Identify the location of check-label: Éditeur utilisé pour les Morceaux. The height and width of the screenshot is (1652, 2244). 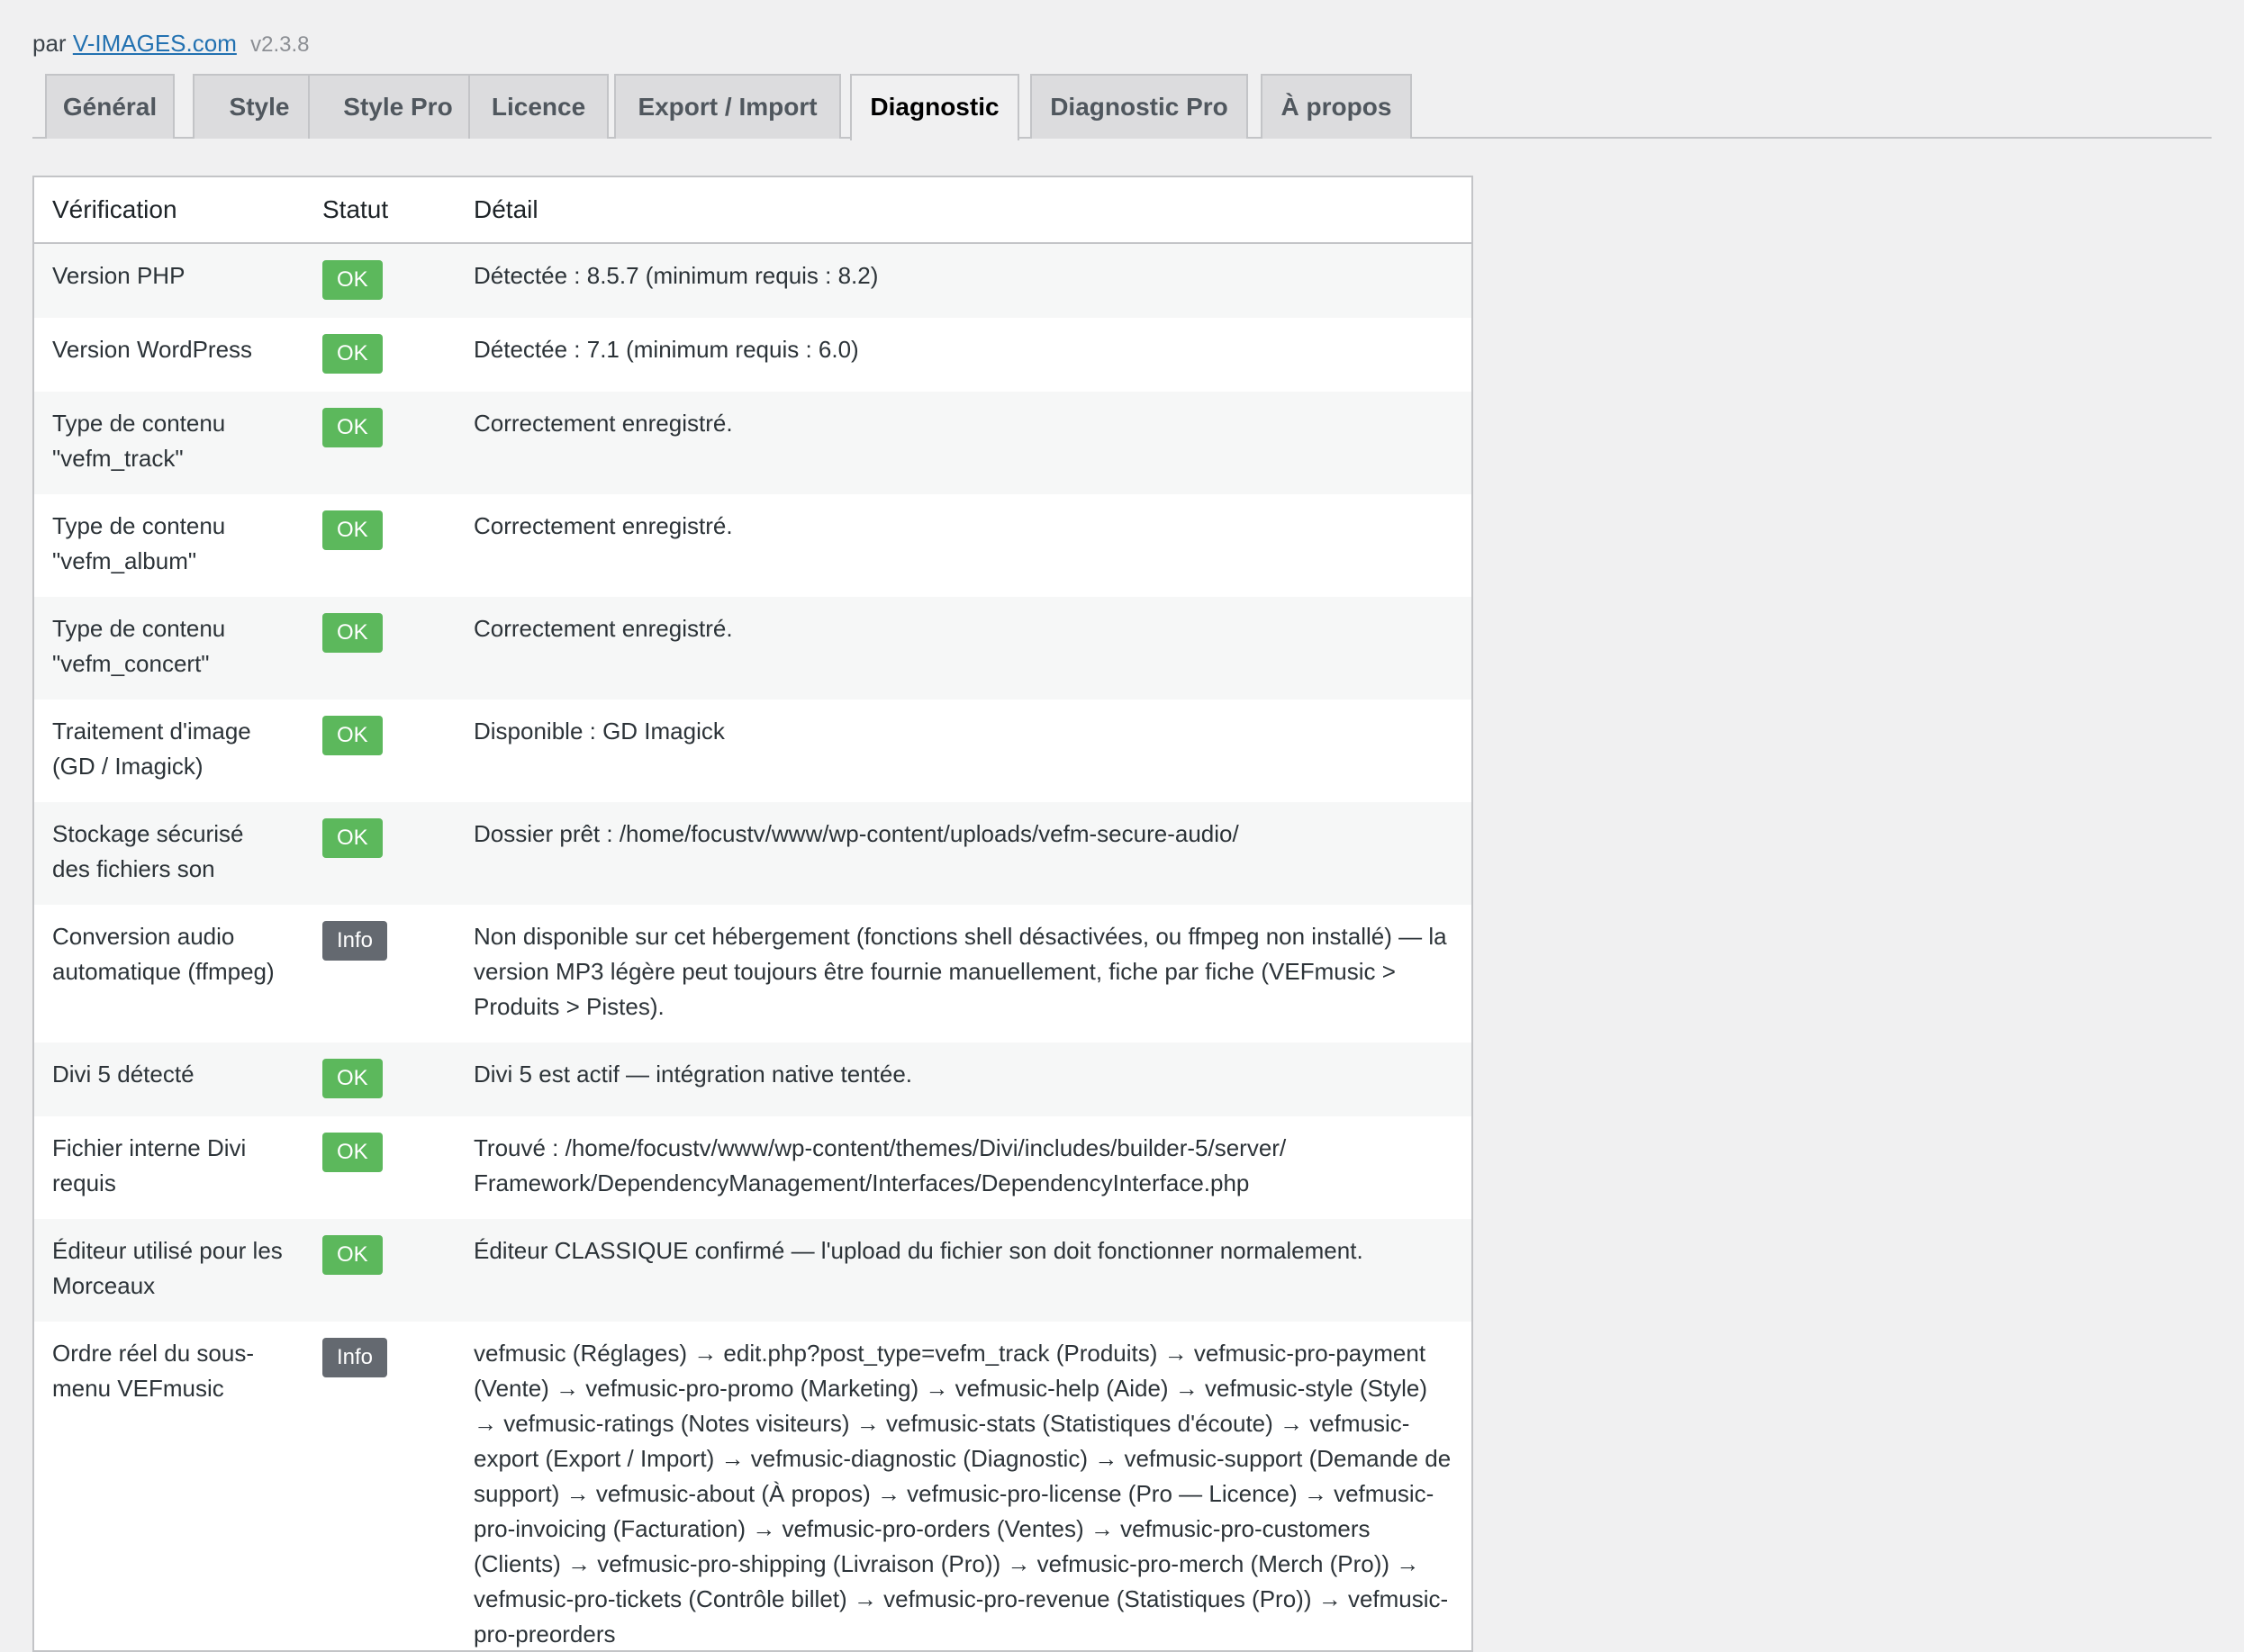
(169, 1270).